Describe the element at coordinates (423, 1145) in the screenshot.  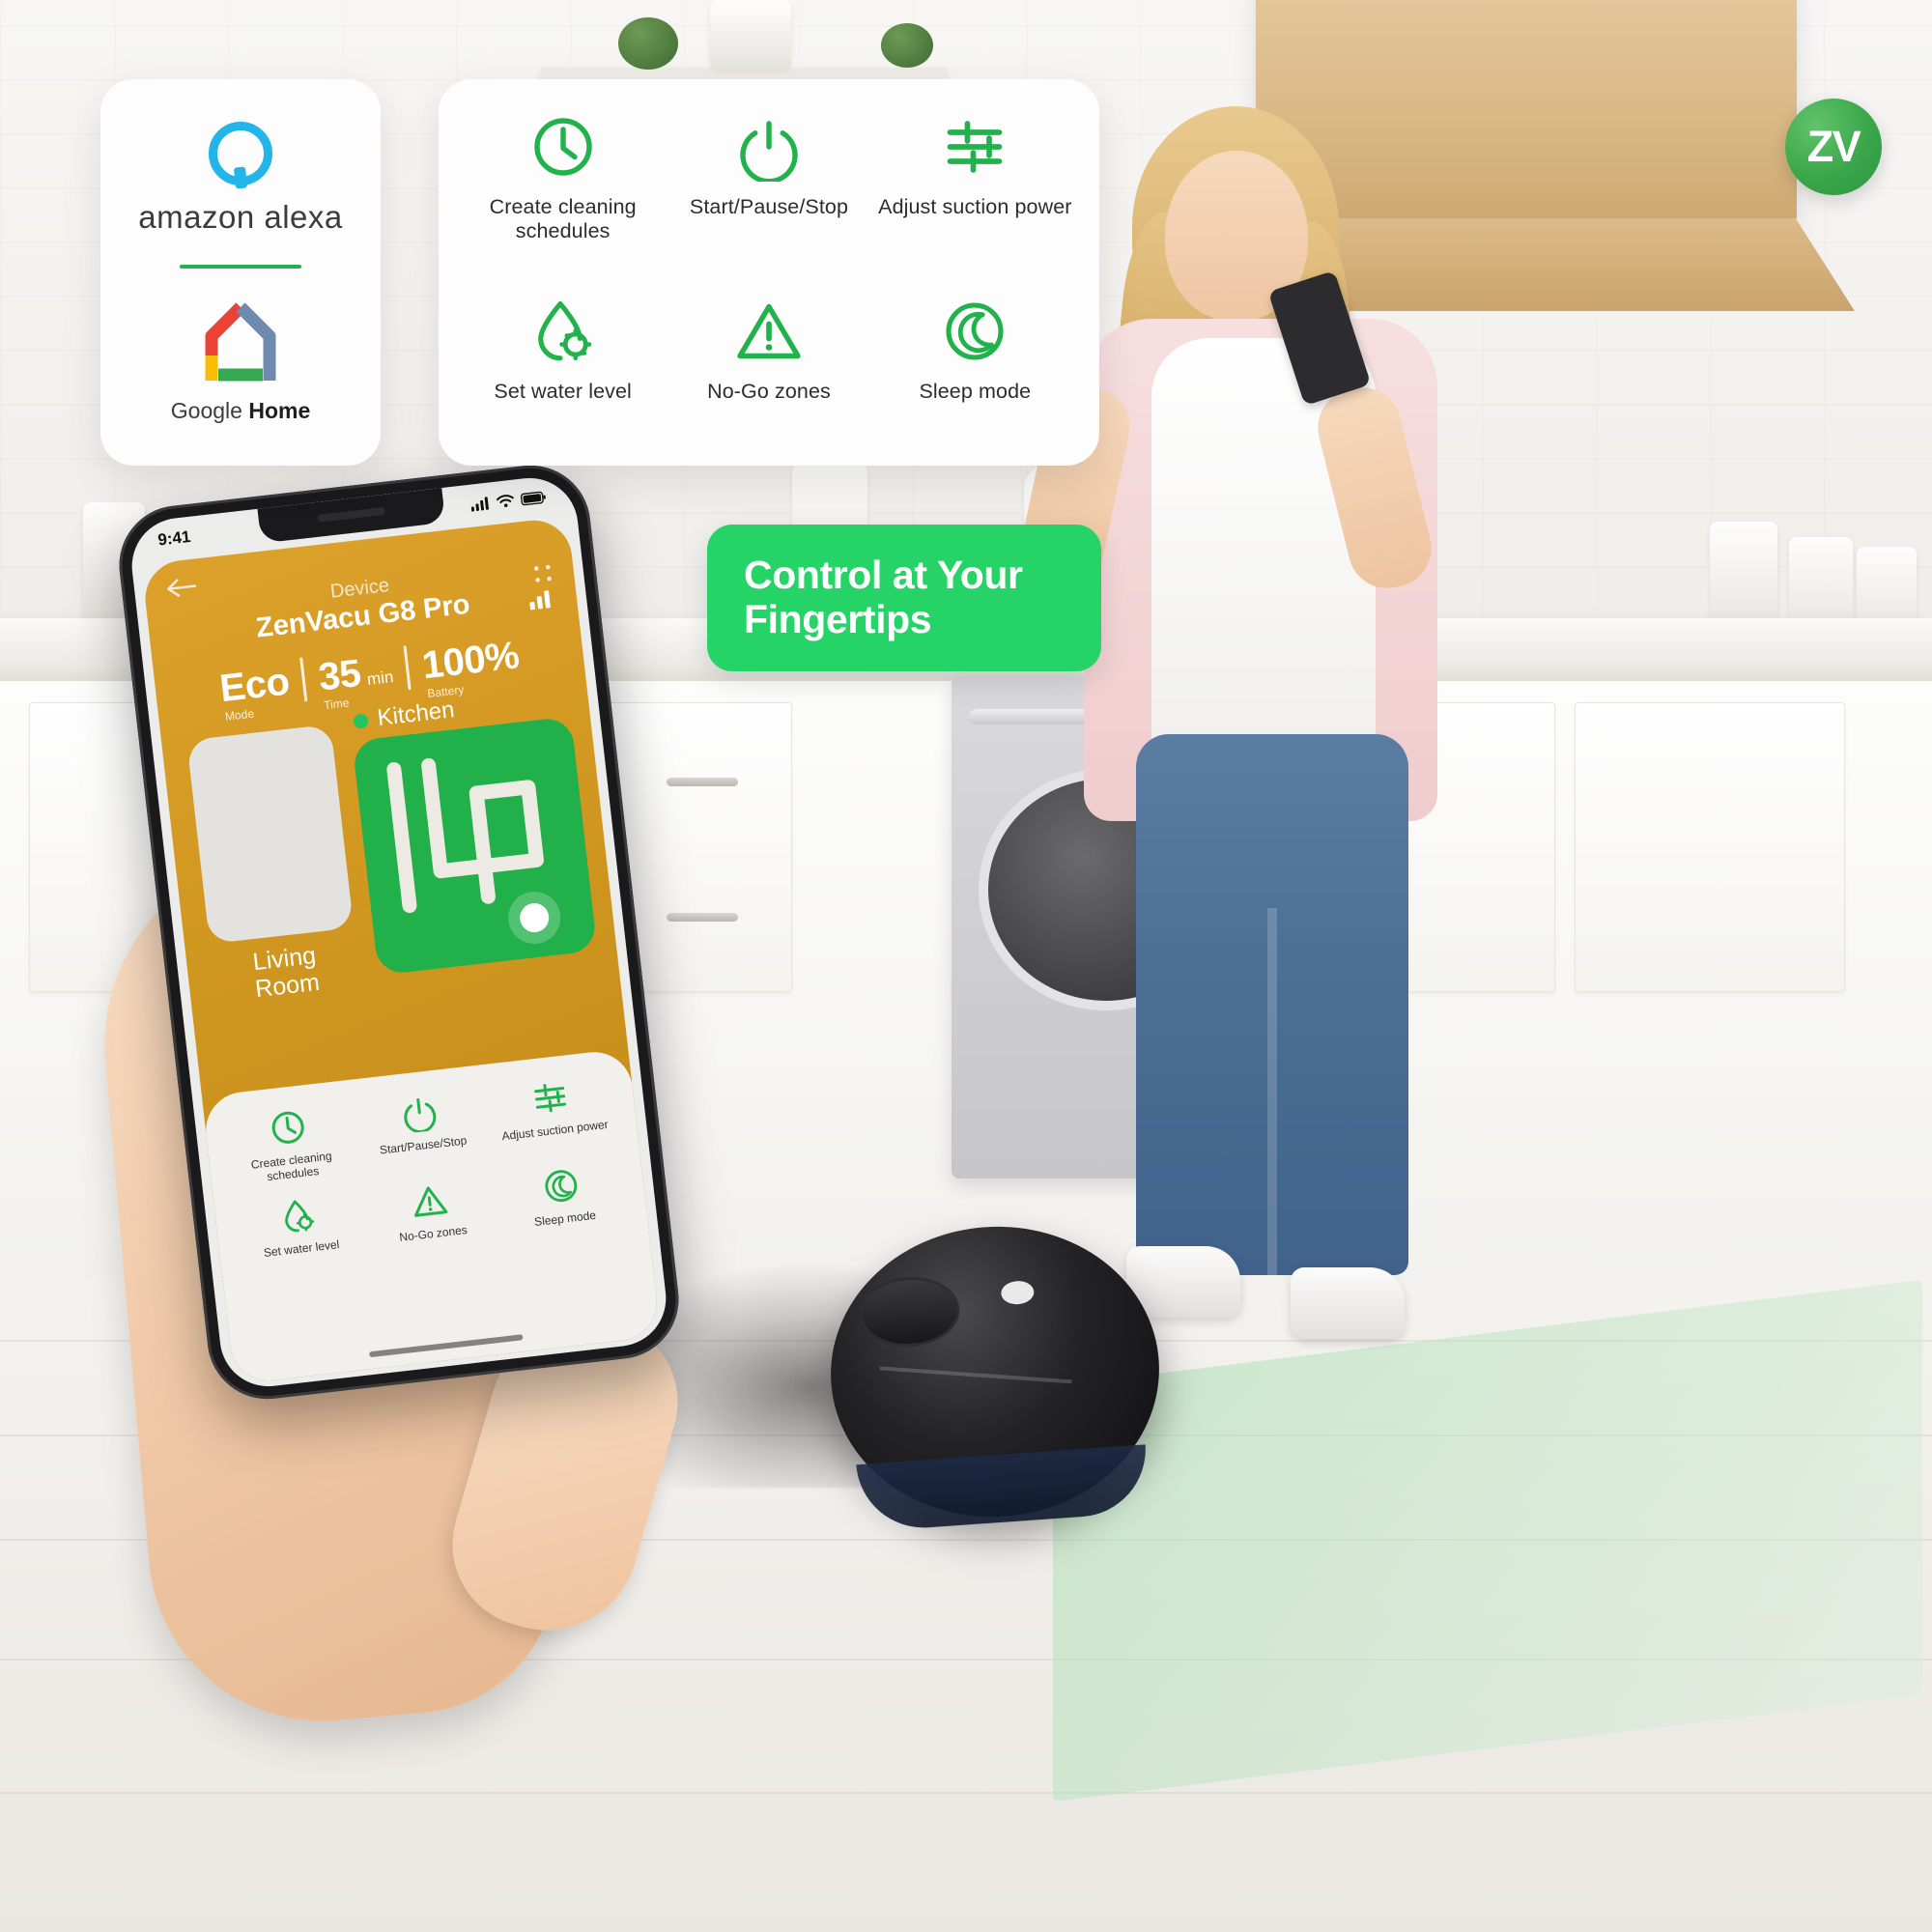
I see `app-feature-label: Start/Pause/Stop` at that location.